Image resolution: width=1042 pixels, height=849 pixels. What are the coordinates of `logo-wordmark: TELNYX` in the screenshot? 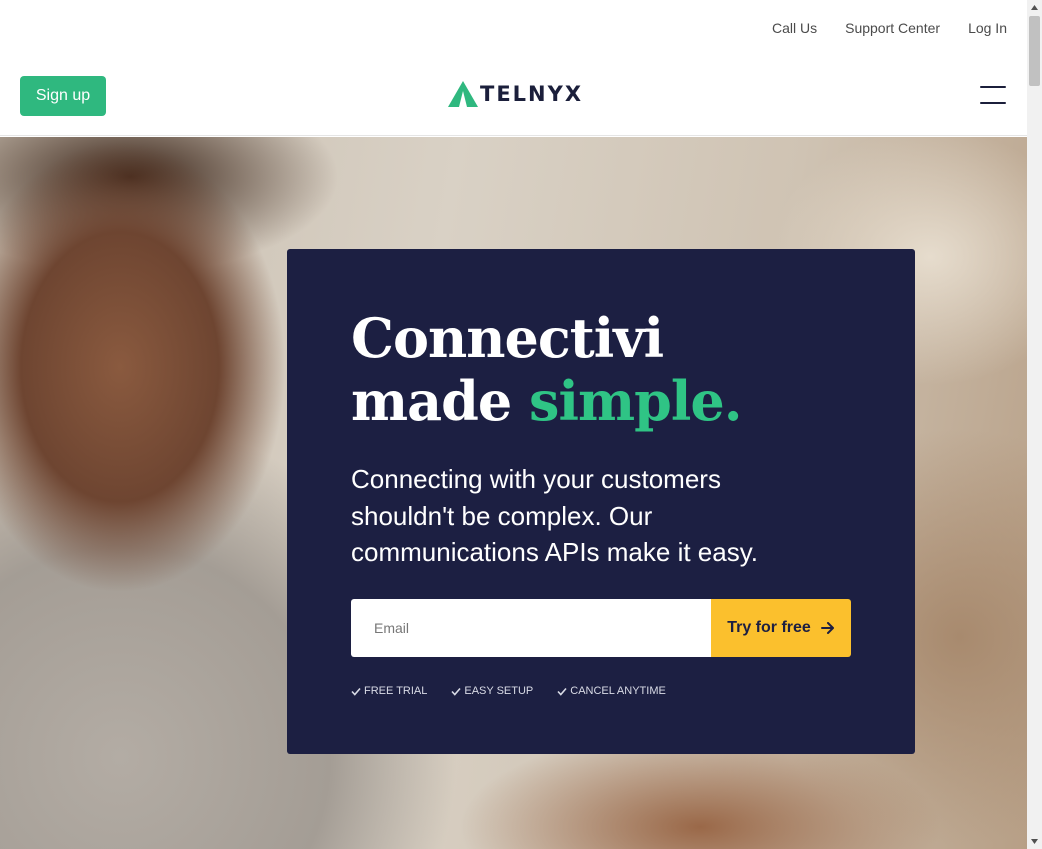 It's located at (532, 94).